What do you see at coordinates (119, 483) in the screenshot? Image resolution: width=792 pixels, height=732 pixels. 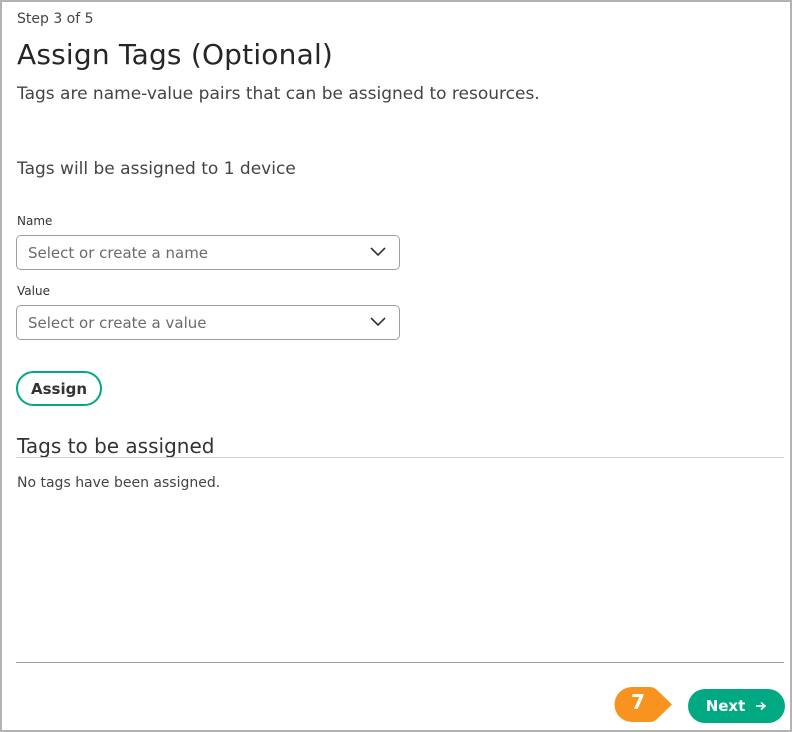 I see `empty-tags-message: No tags have been assigned.` at bounding box center [119, 483].